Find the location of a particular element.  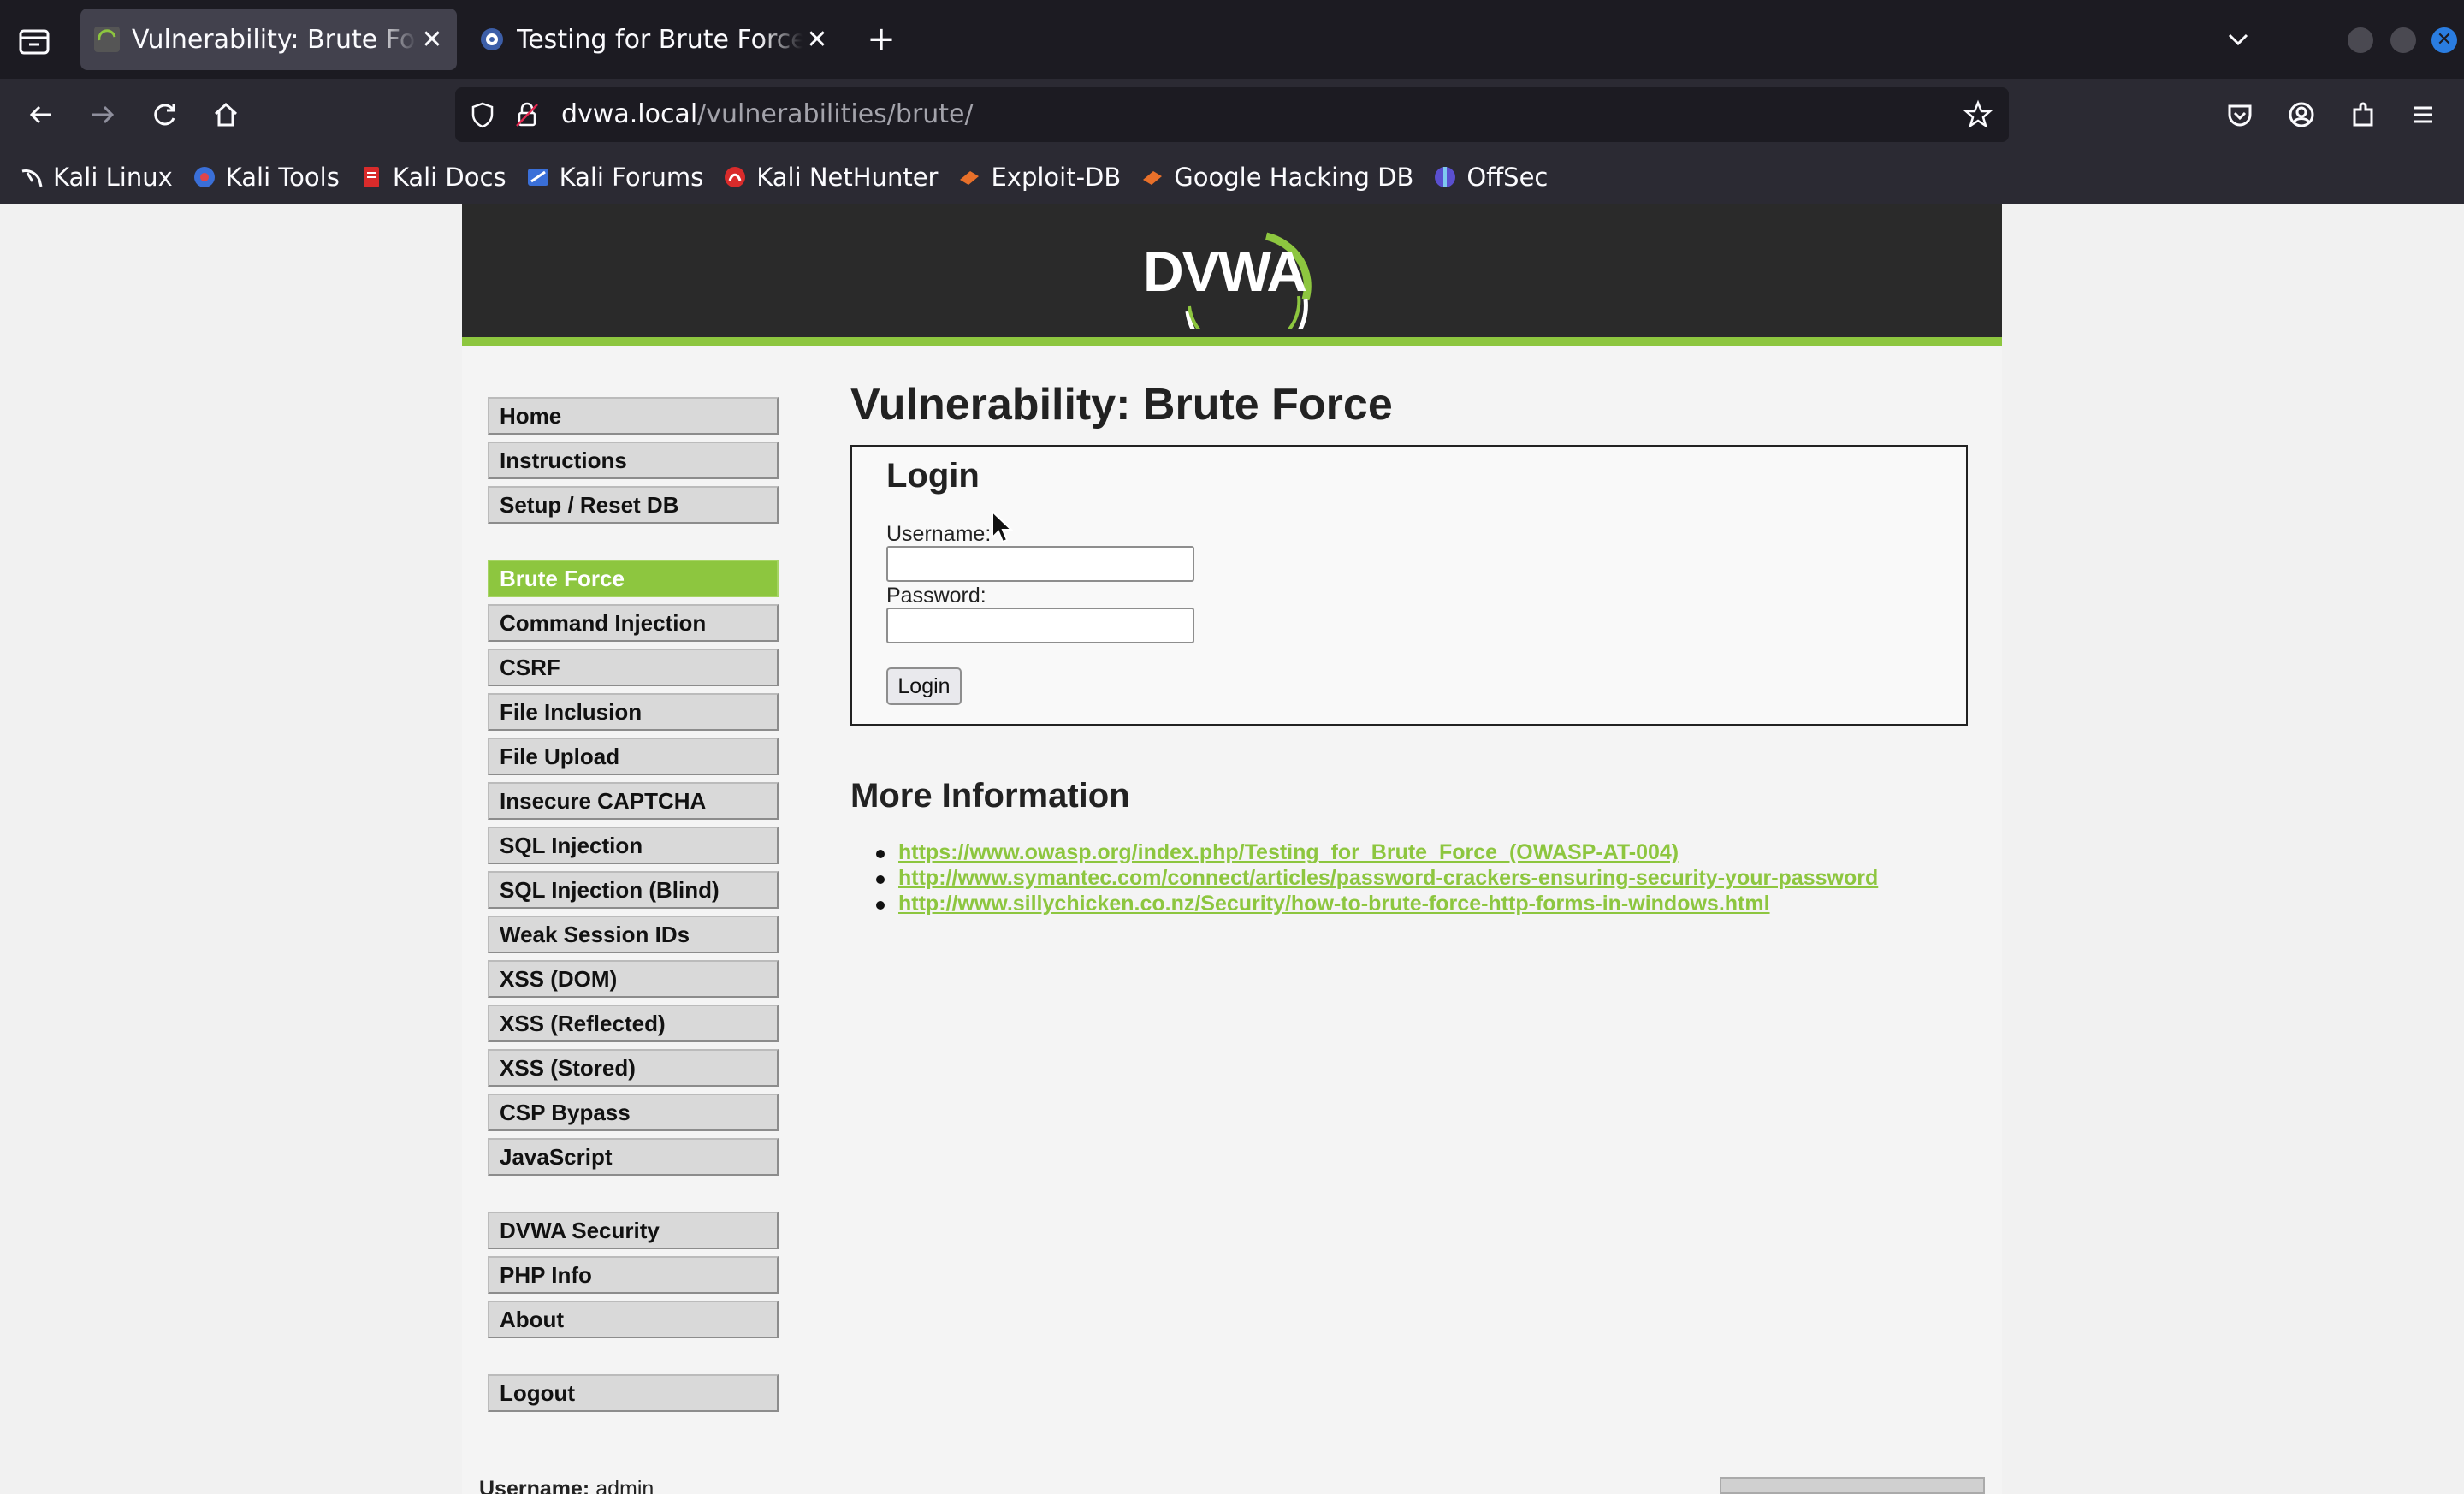

menu-item-command-injection: Command Injection is located at coordinates (633, 623).